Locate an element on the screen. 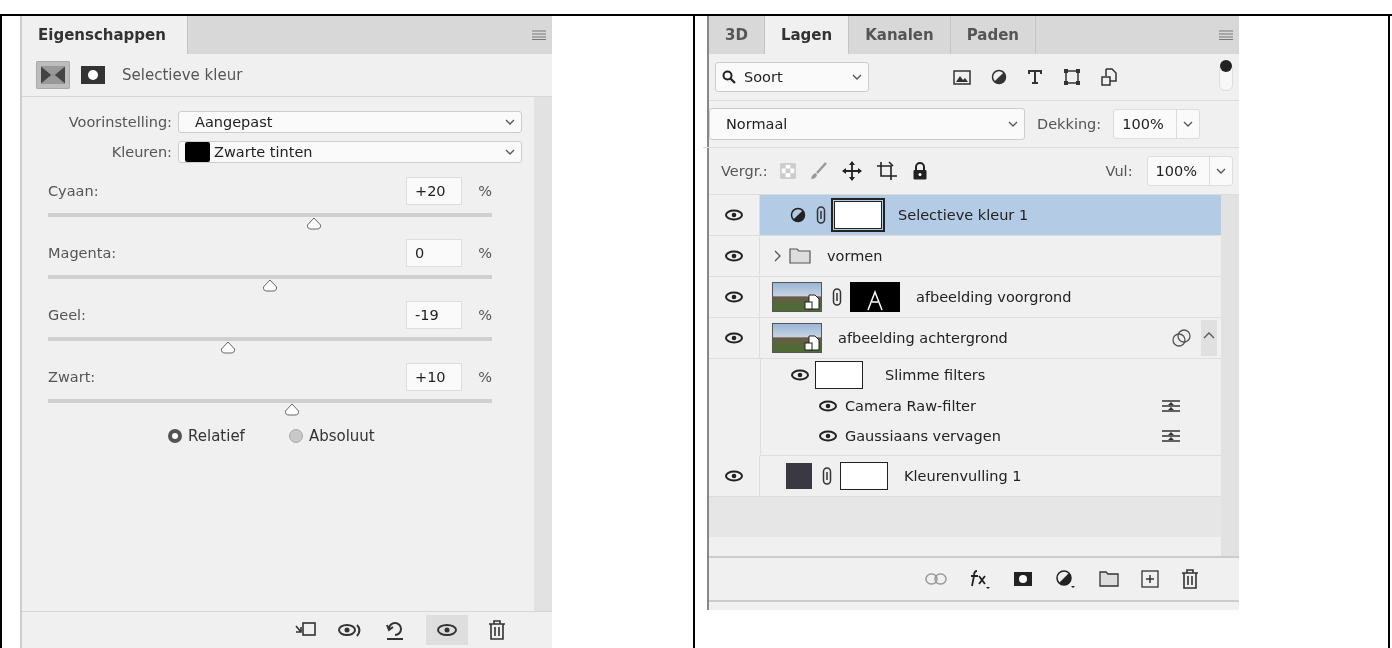 The height and width of the screenshot is (648, 1392). blend-mode-dropdown: Normaal is located at coordinates (867, 124).